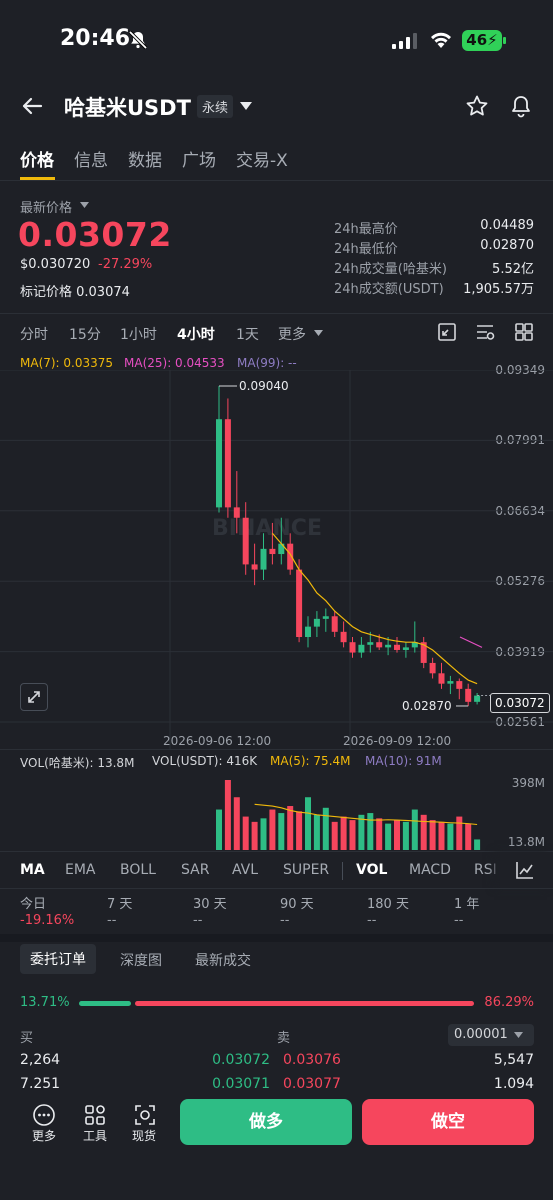  What do you see at coordinates (223, 960) in the screenshot?
I see `tab-recent-trades: 最新成交` at bounding box center [223, 960].